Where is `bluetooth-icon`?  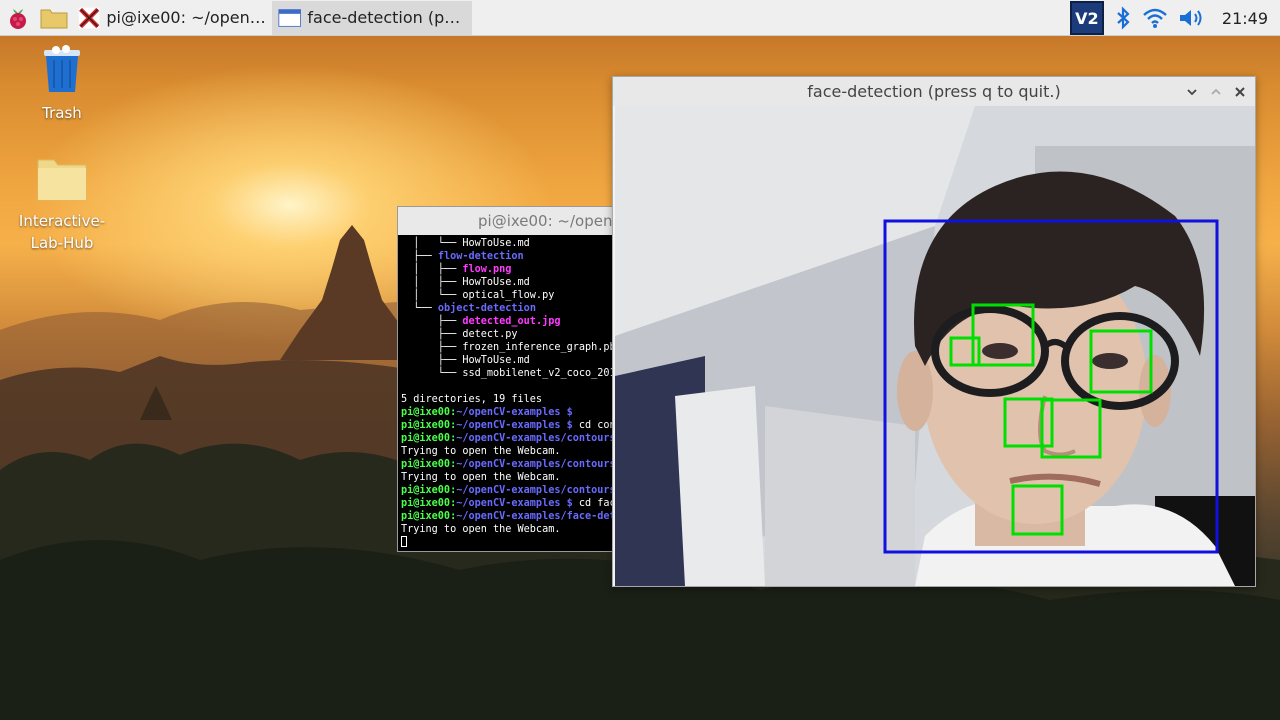
bluetooth-icon is located at coordinates (1123, 18).